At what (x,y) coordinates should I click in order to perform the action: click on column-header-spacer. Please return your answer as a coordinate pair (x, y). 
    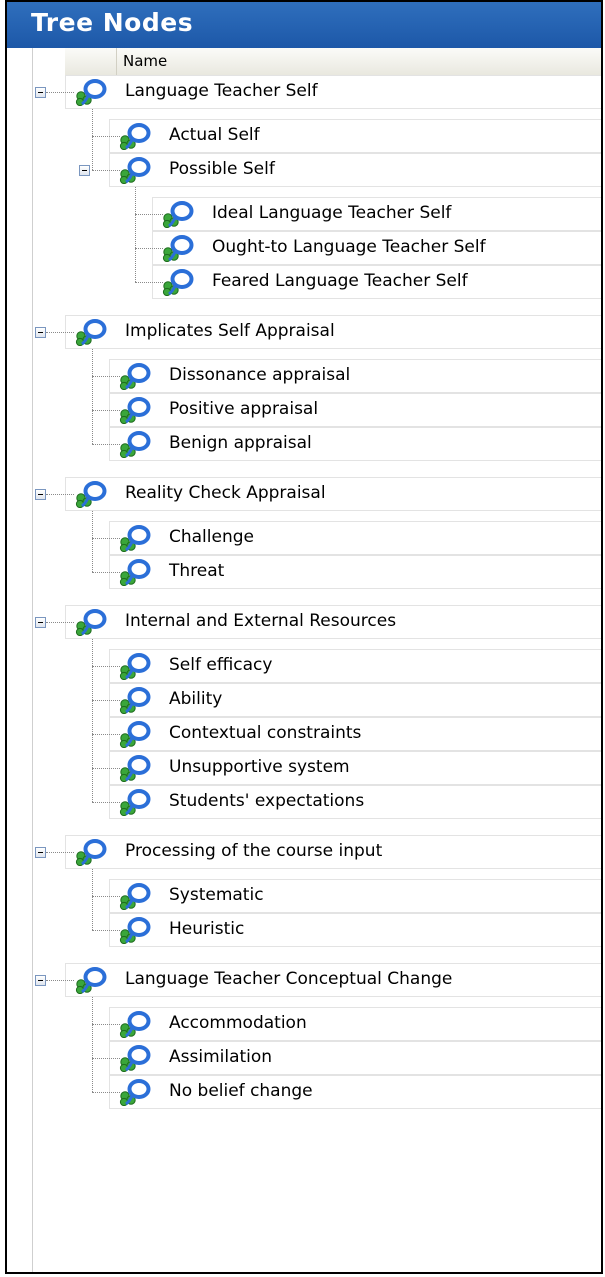
    Looking at the image, I should click on (91, 61).